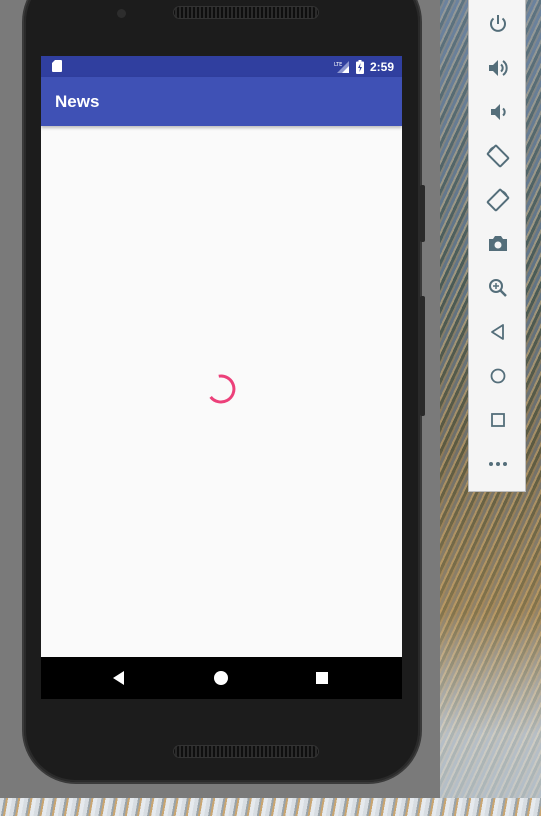 The width and height of the screenshot is (541, 816). What do you see at coordinates (246, 751) in the screenshot?
I see `bottom-speaker` at bounding box center [246, 751].